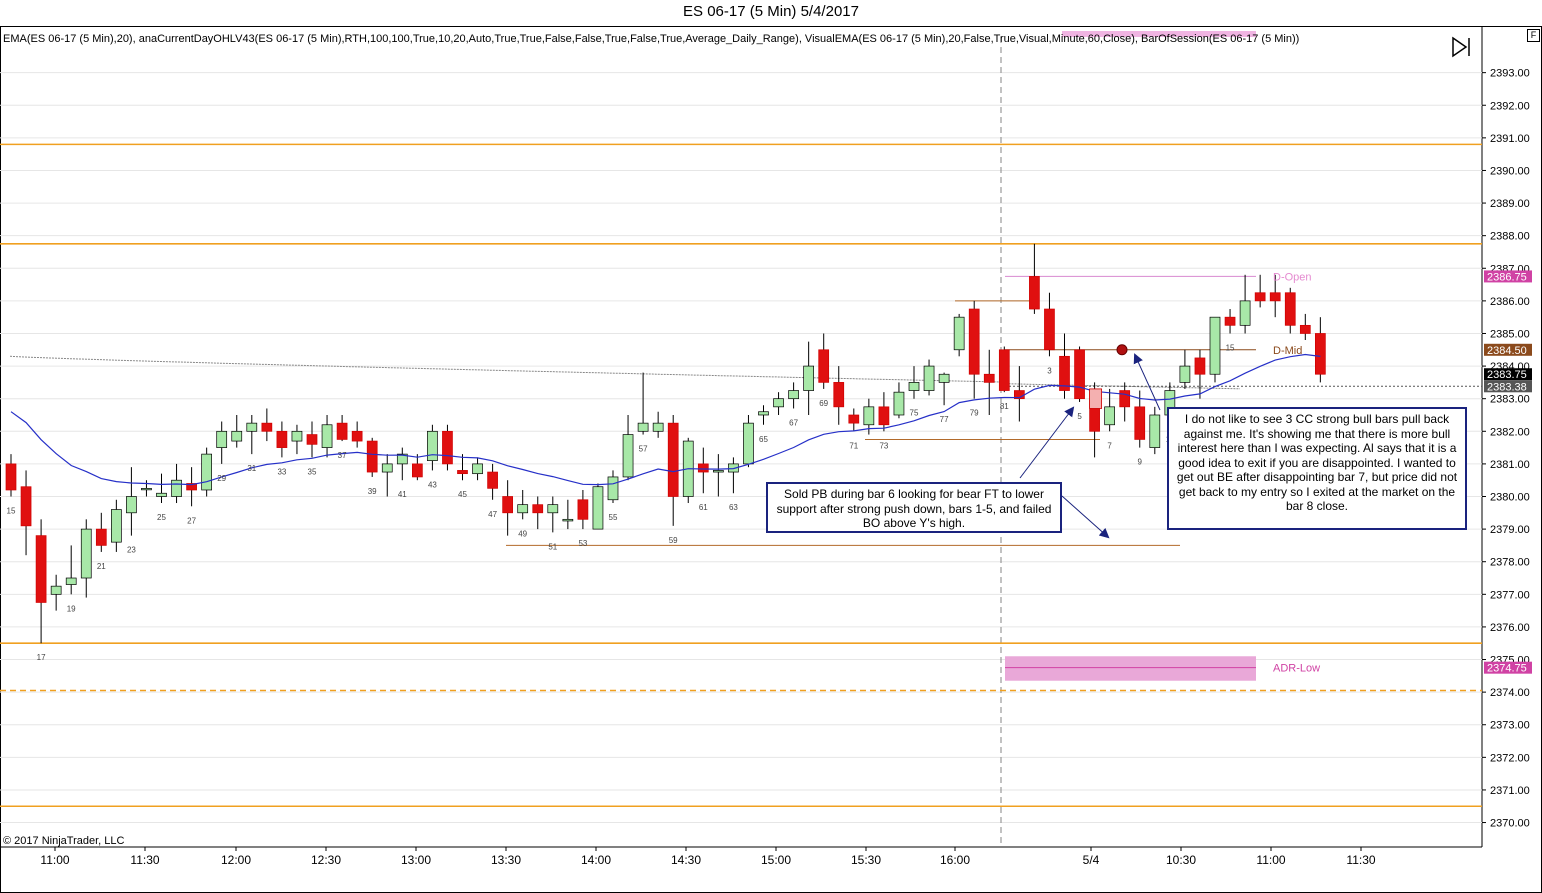  What do you see at coordinates (41, 657) in the screenshot?
I see `bar-number-label: 17` at bounding box center [41, 657].